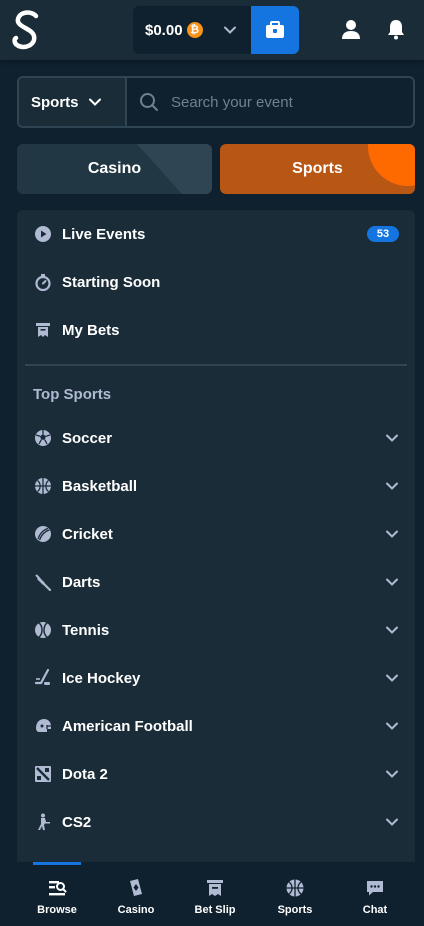  What do you see at coordinates (216, 330) in the screenshot?
I see `menu-item-my-bets: My Bets` at bounding box center [216, 330].